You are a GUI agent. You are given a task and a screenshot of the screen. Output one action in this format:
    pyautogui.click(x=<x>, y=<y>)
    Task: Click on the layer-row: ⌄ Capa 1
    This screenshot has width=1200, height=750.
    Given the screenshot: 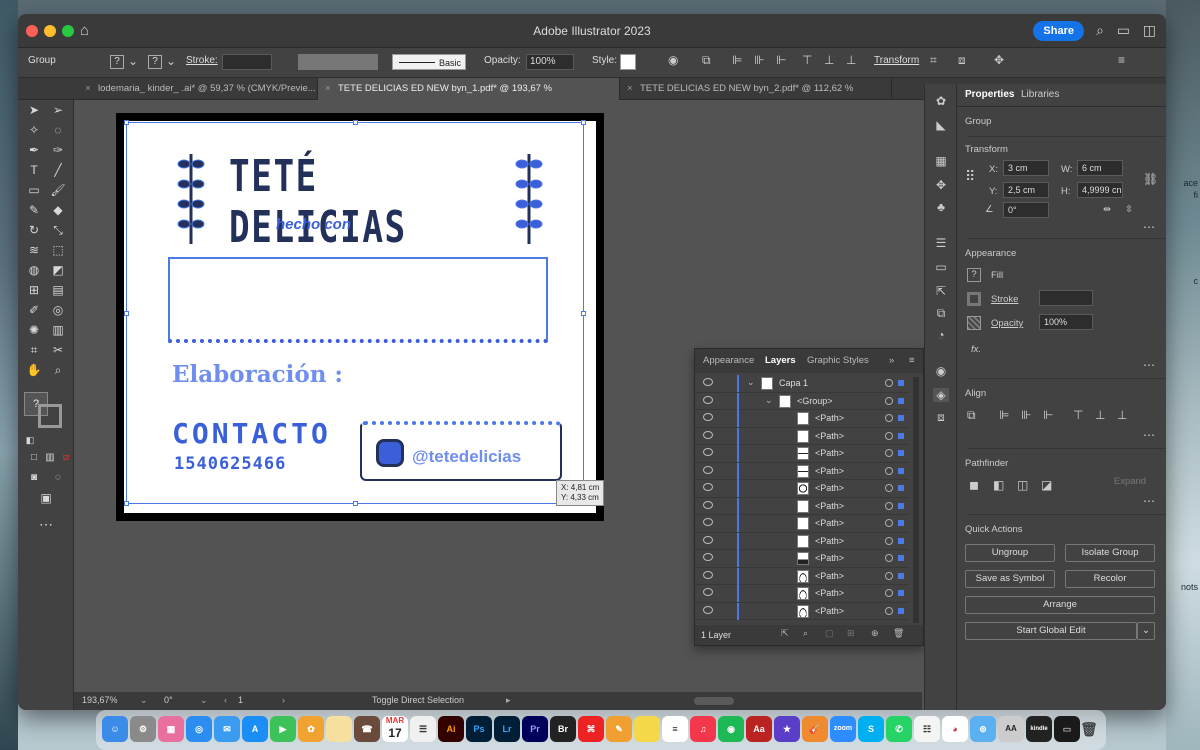 What is the action you would take?
    pyautogui.click(x=802, y=384)
    